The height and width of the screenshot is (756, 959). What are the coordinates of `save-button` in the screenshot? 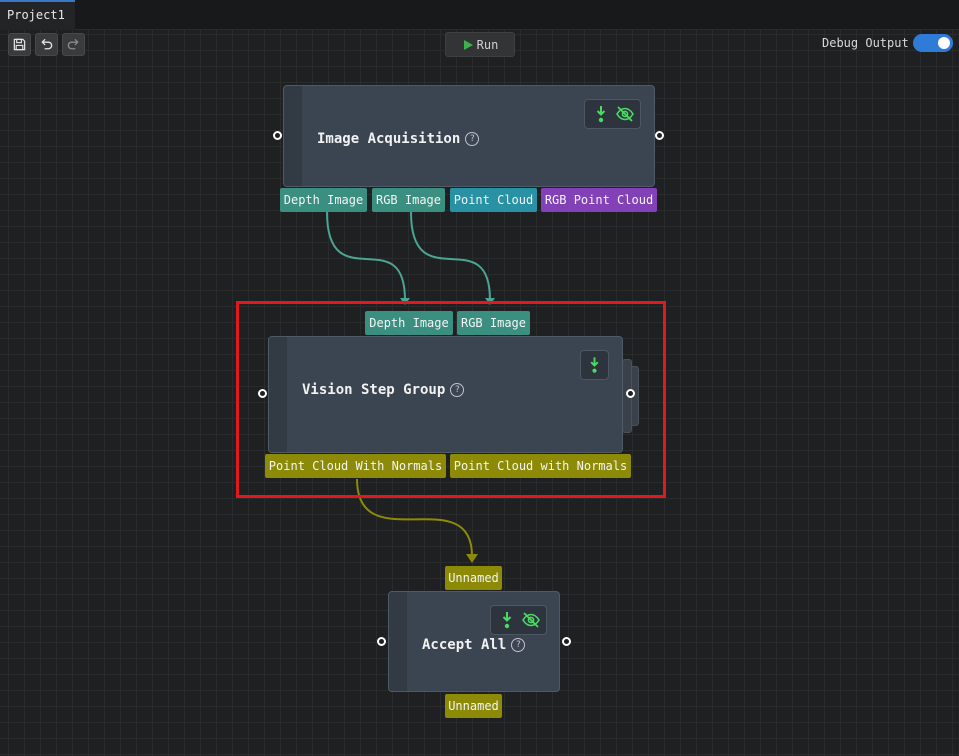 It's located at (19, 44).